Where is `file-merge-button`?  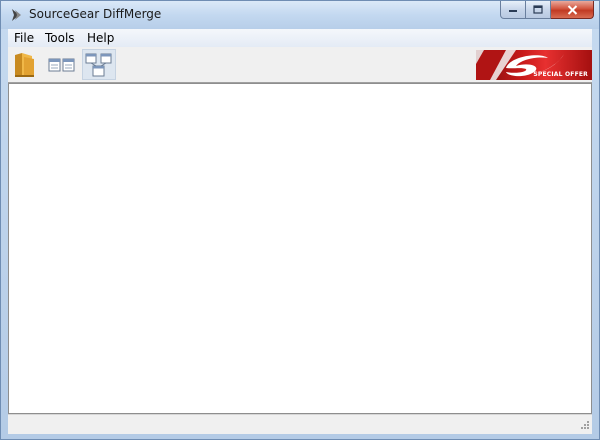
file-merge-button is located at coordinates (99, 64).